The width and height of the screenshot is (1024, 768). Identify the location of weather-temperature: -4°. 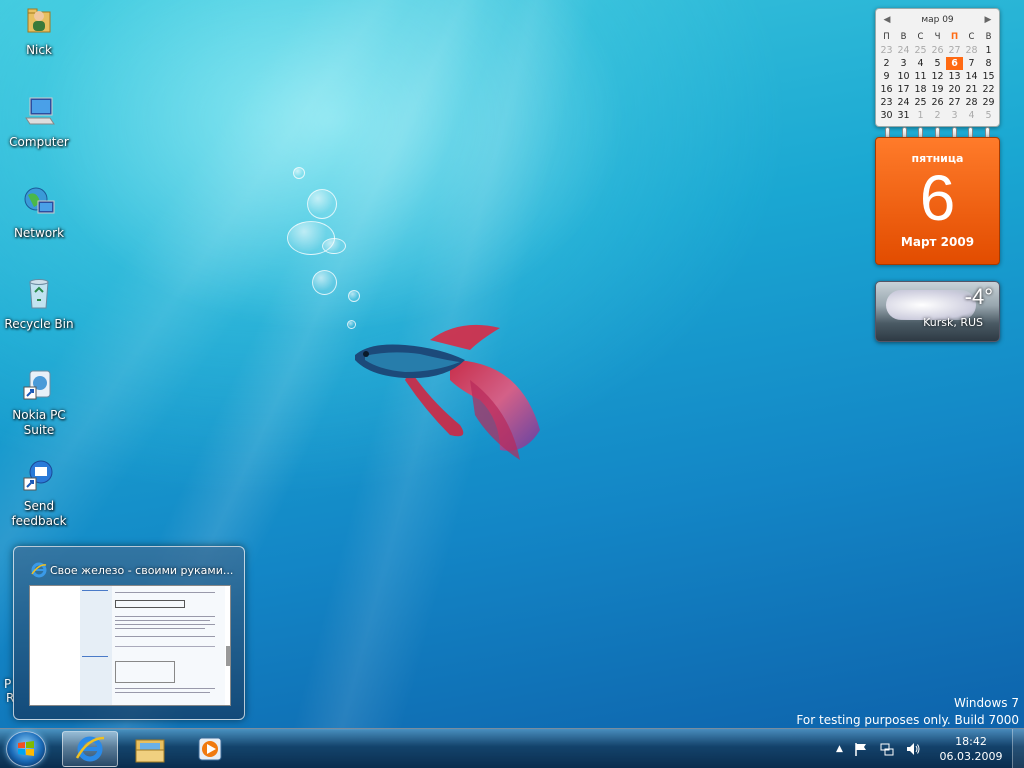
(978, 296).